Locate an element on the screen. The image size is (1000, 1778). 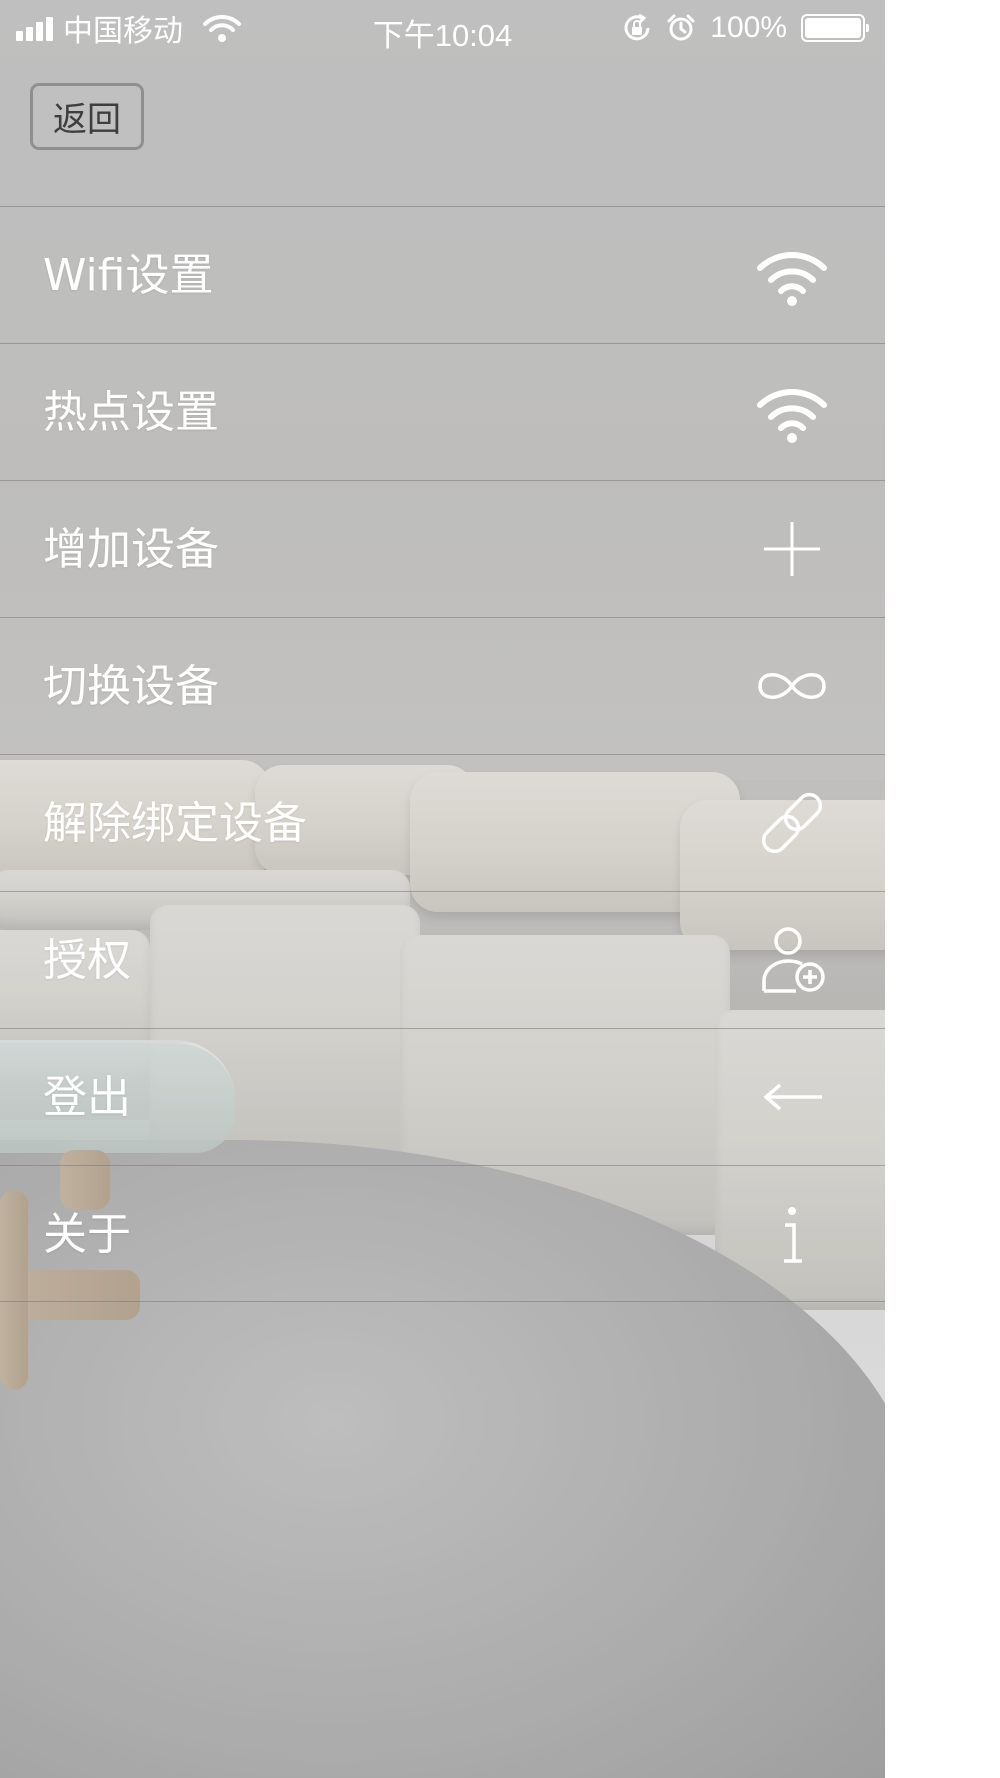
alarm-icon is located at coordinates (681, 28).